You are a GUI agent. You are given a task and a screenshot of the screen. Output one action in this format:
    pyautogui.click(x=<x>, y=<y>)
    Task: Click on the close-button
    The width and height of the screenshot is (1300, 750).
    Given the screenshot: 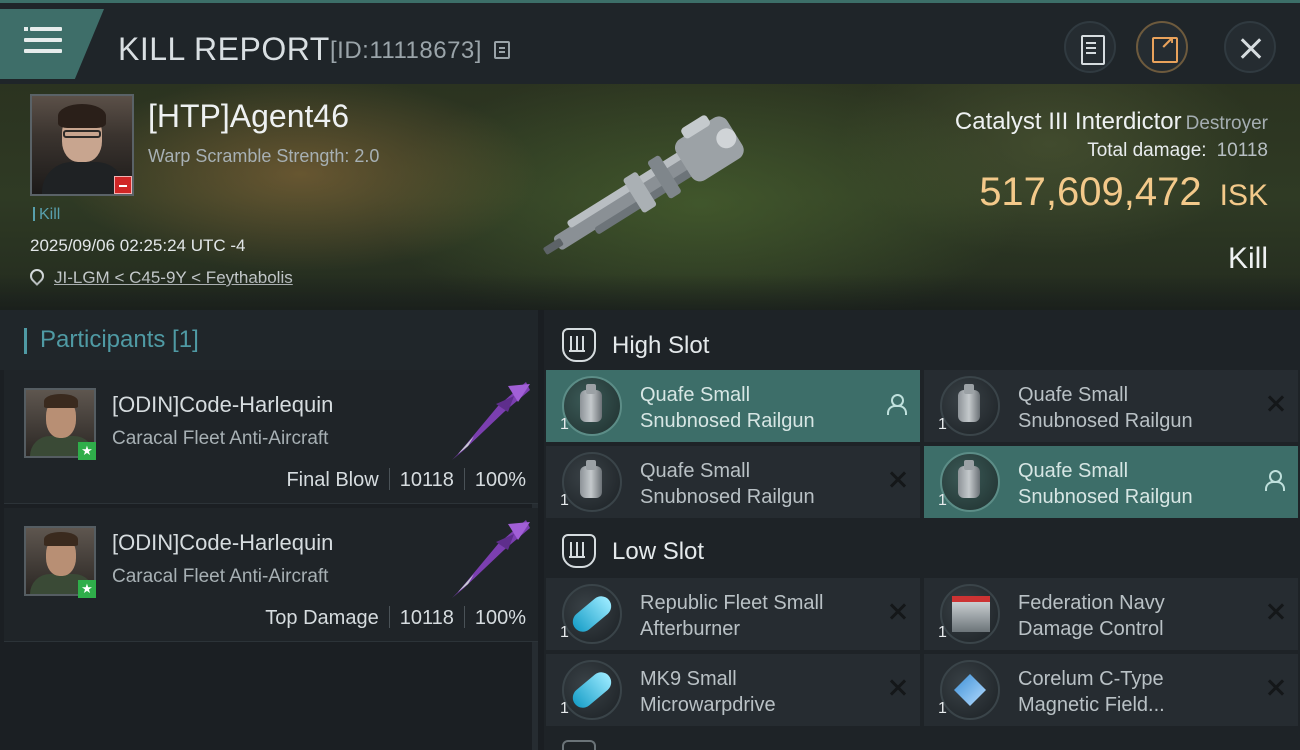 What is the action you would take?
    pyautogui.click(x=1250, y=47)
    